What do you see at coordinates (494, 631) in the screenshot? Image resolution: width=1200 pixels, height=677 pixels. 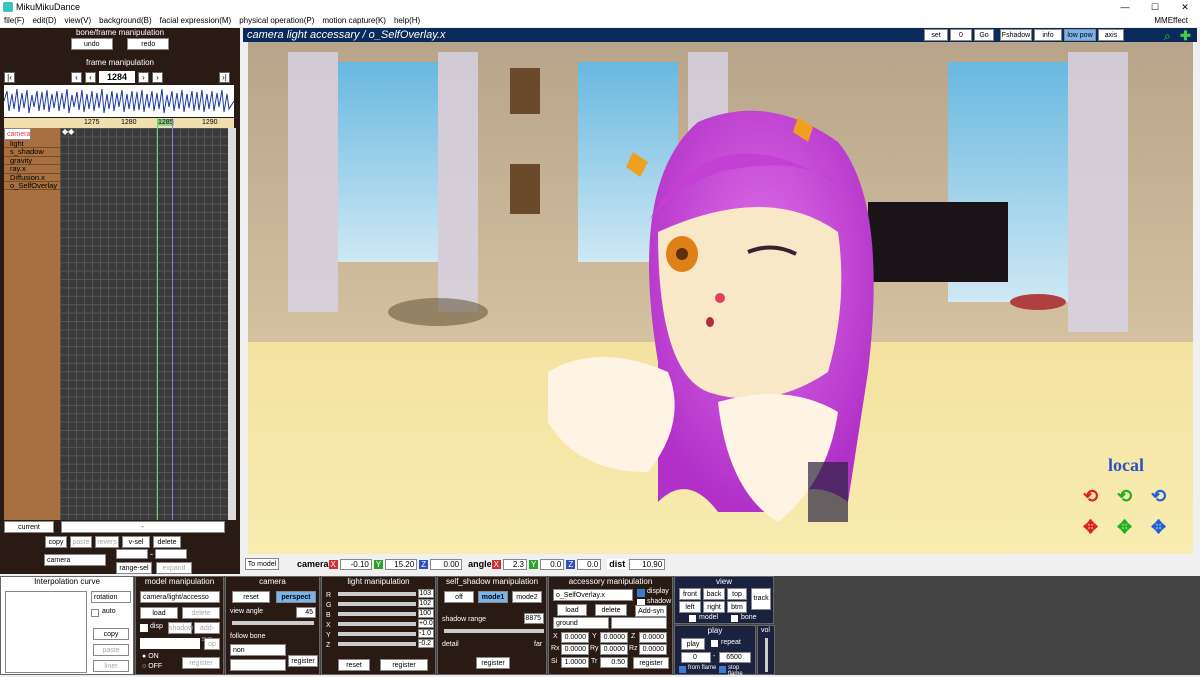 I see `shadow-range-slider` at bounding box center [494, 631].